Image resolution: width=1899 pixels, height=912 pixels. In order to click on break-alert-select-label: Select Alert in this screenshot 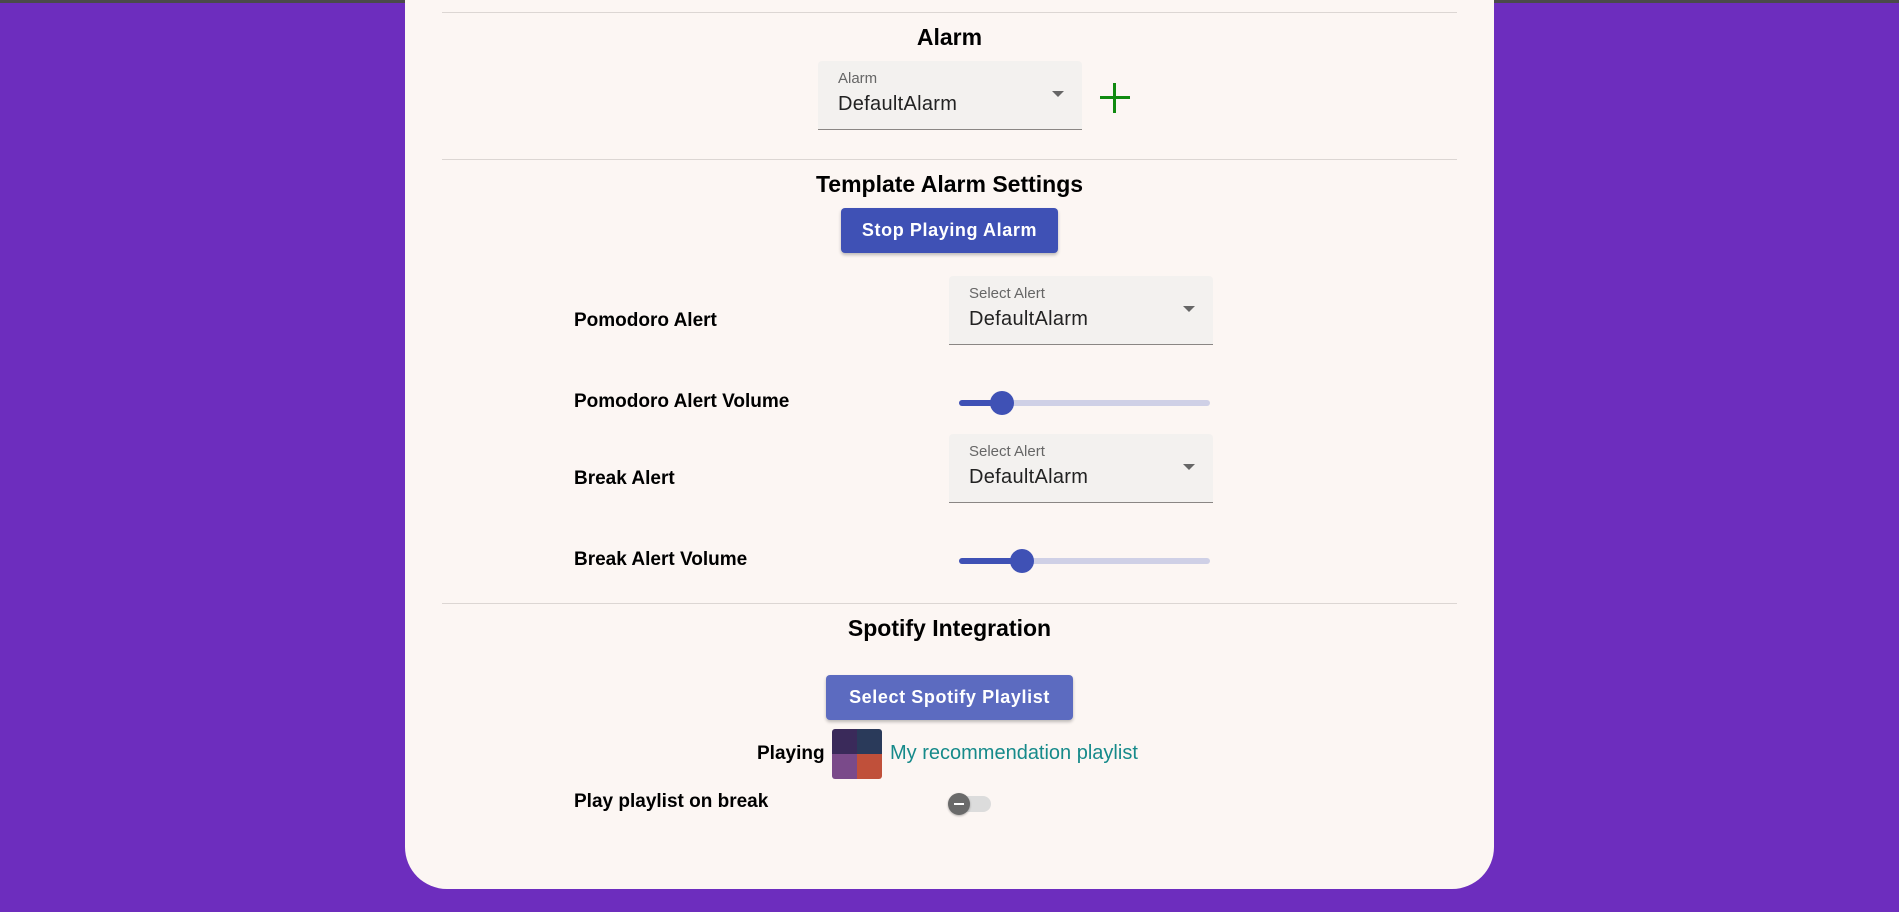, I will do `click(1007, 451)`.